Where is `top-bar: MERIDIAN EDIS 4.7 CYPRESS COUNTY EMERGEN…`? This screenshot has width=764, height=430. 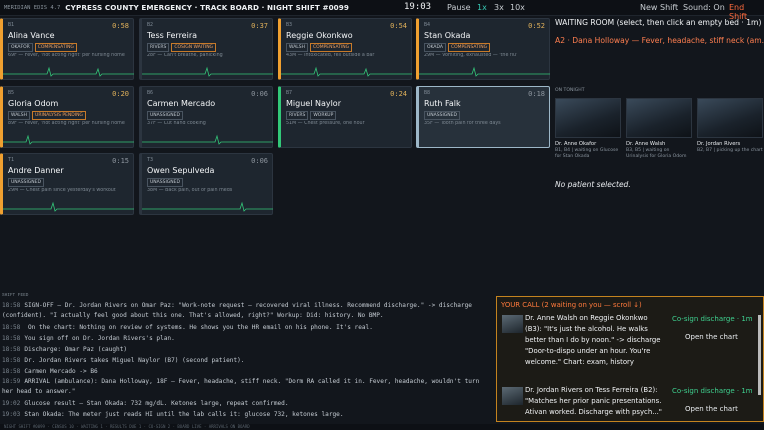 top-bar: MERIDIAN EDIS 4.7 CYPRESS COUNTY EMERGEN… is located at coordinates (382, 10).